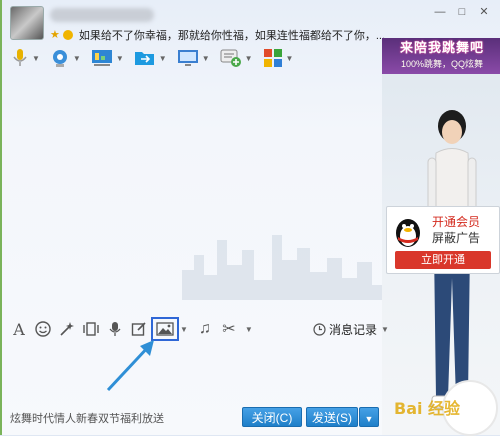 The height and width of the screenshot is (436, 500). What do you see at coordinates (187, 58) in the screenshot?
I see `remote-desktop-icon` at bounding box center [187, 58].